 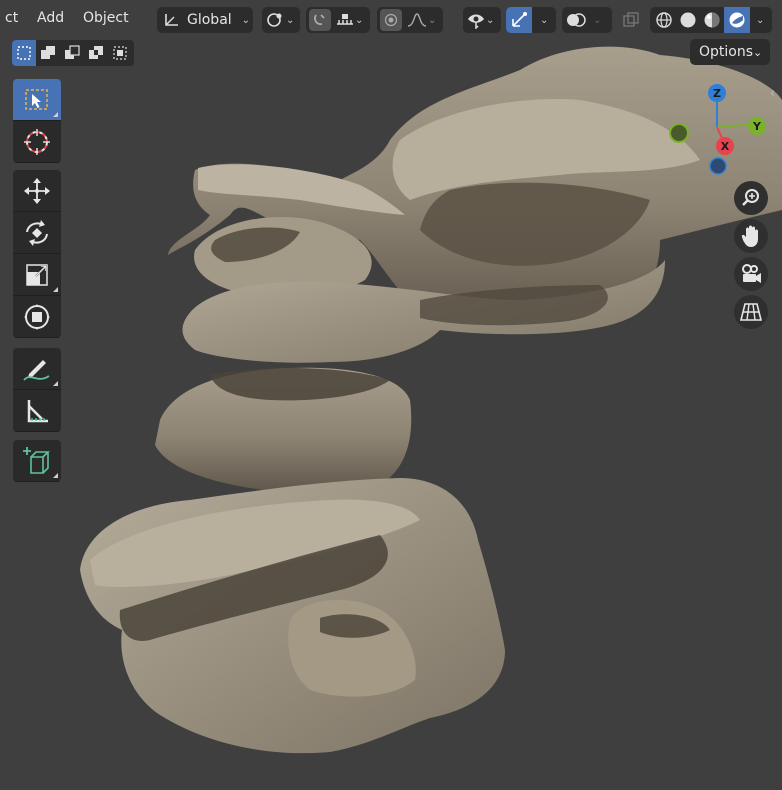 I want to click on material-preview-icon, so click(x=712, y=20).